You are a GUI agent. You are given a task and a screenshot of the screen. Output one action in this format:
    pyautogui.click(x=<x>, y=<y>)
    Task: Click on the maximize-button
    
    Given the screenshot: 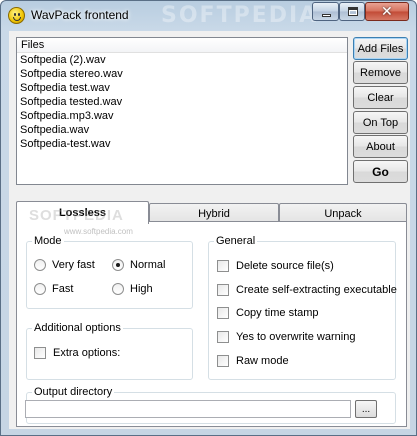 What is the action you would take?
    pyautogui.click(x=352, y=11)
    